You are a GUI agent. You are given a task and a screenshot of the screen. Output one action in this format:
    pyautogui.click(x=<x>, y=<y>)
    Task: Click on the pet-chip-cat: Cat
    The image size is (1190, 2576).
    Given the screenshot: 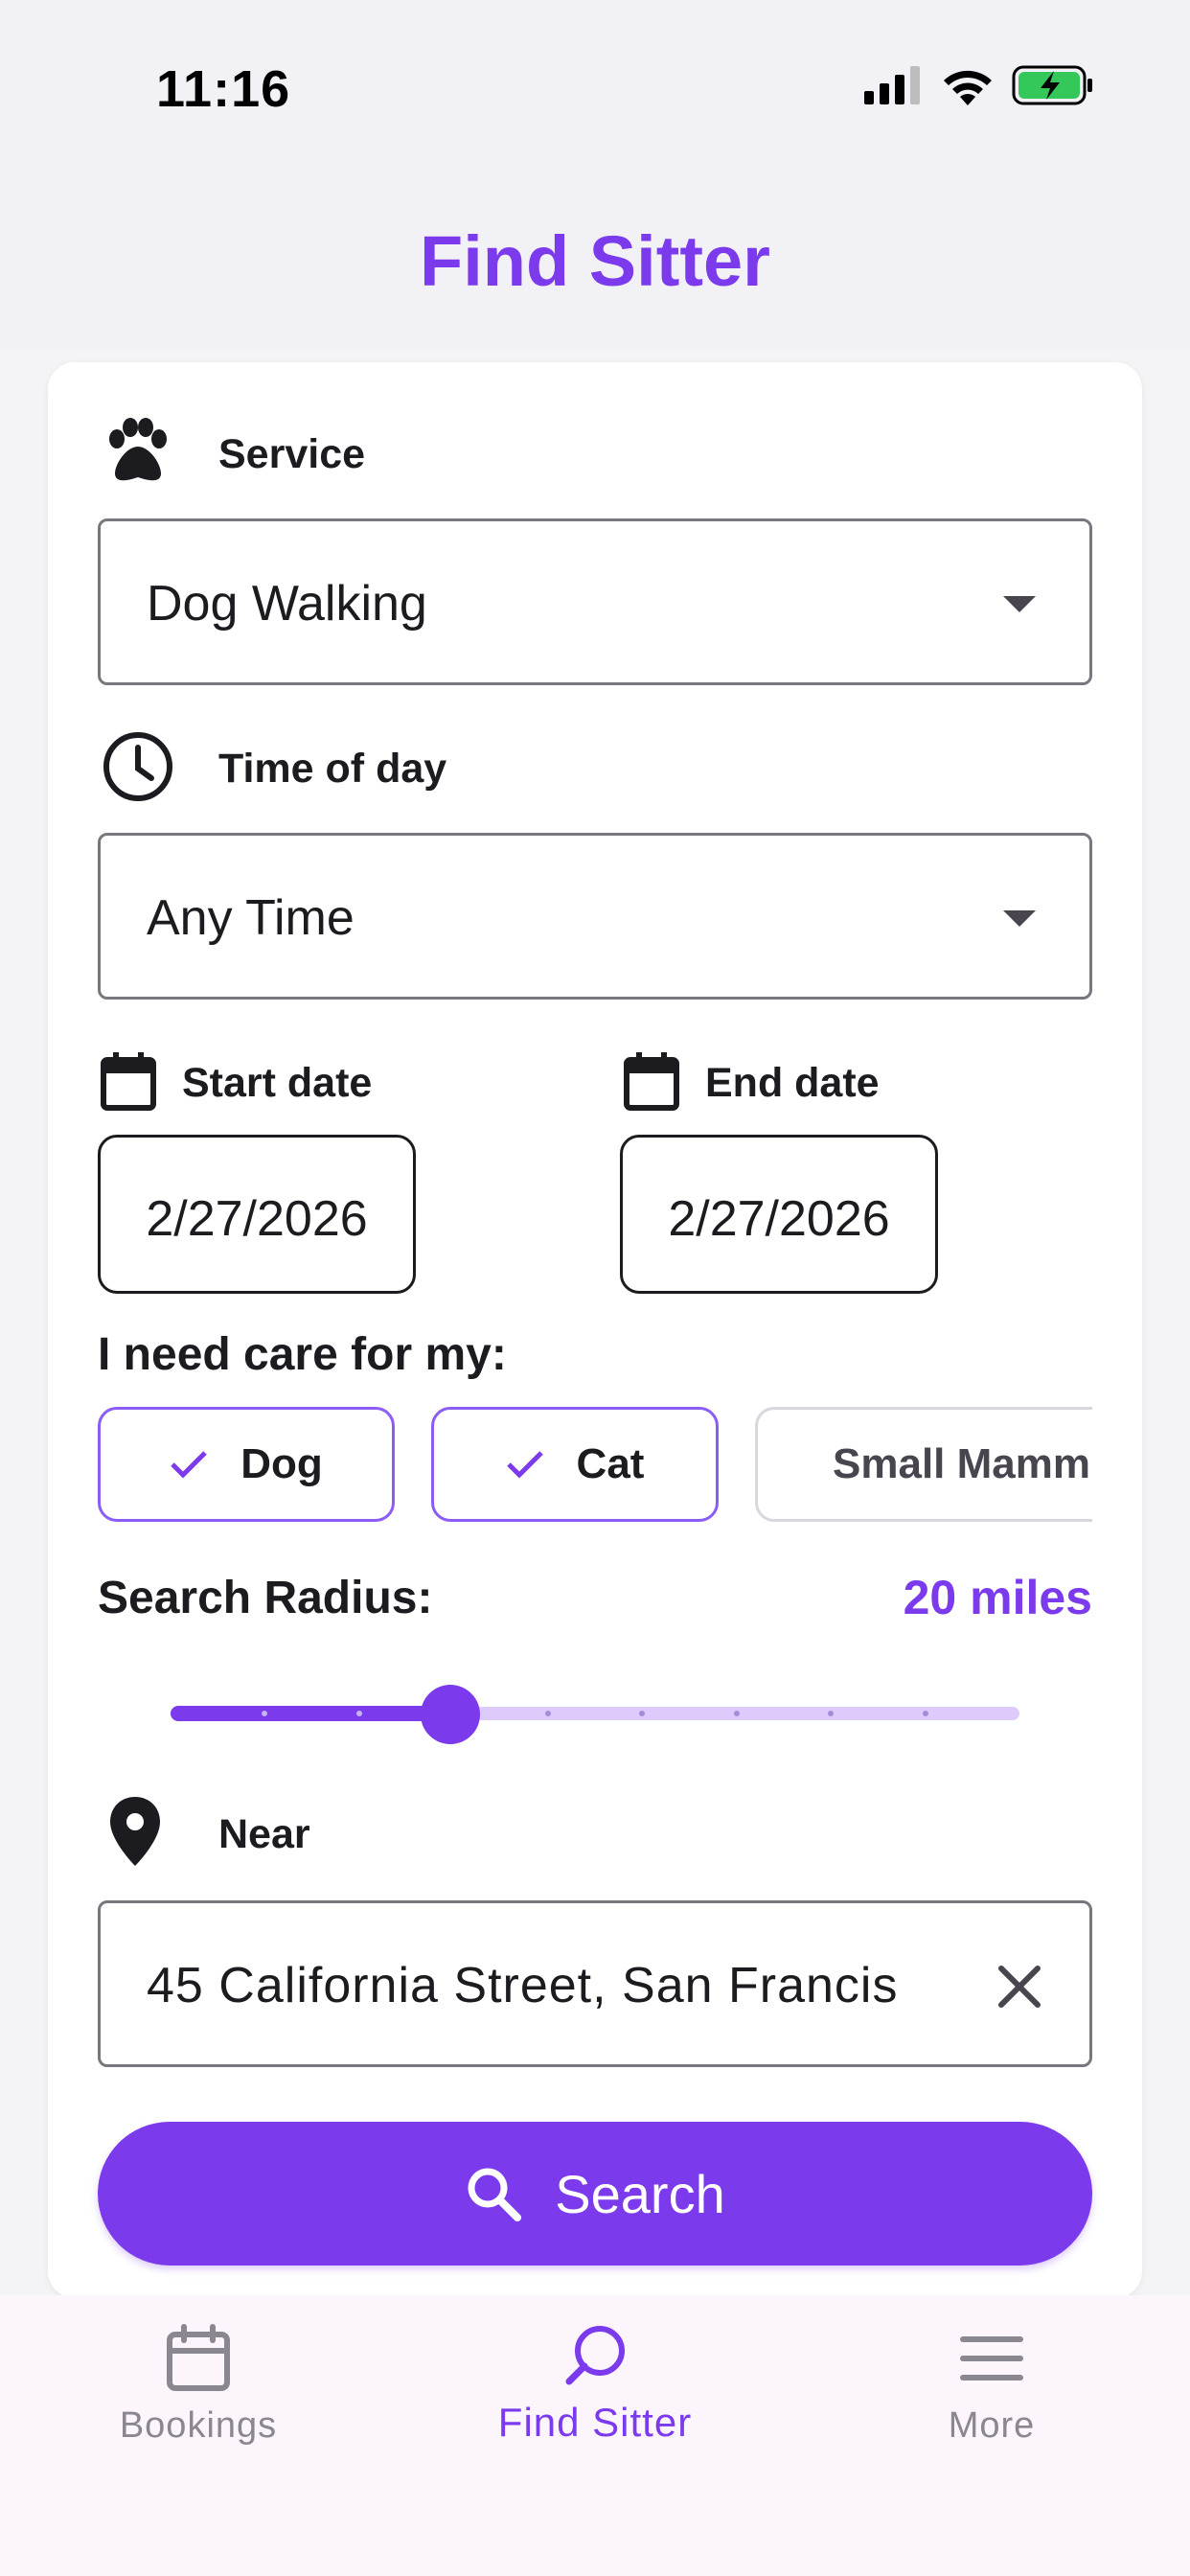 What is the action you would take?
    pyautogui.click(x=575, y=1464)
    